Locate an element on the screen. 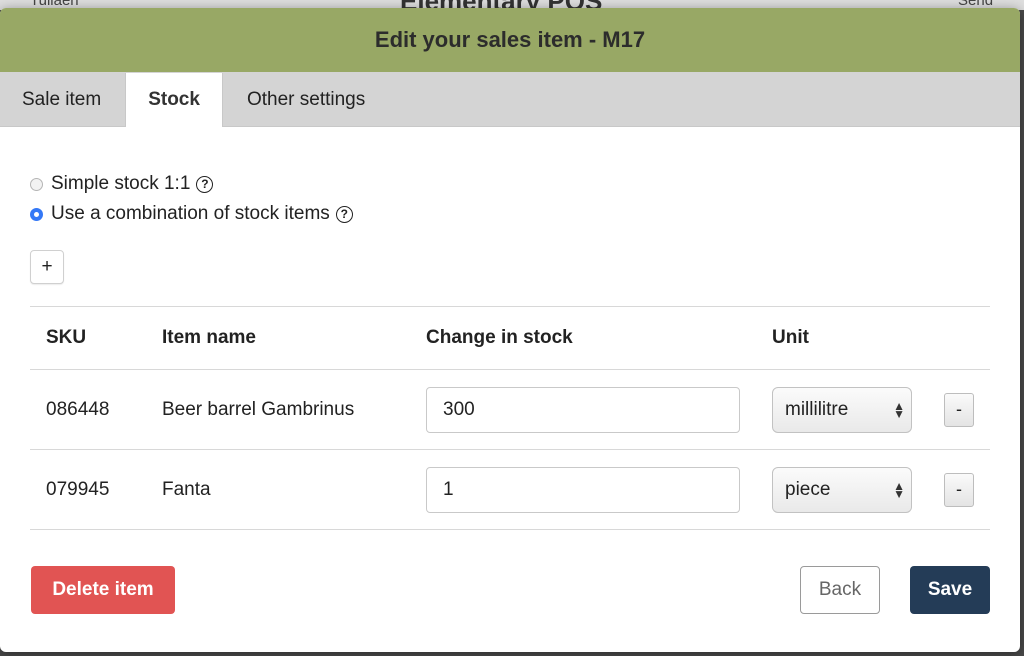 This screenshot has width=1024, height=656. unit-select: millilitre ▲ ▼ is located at coordinates (842, 409).